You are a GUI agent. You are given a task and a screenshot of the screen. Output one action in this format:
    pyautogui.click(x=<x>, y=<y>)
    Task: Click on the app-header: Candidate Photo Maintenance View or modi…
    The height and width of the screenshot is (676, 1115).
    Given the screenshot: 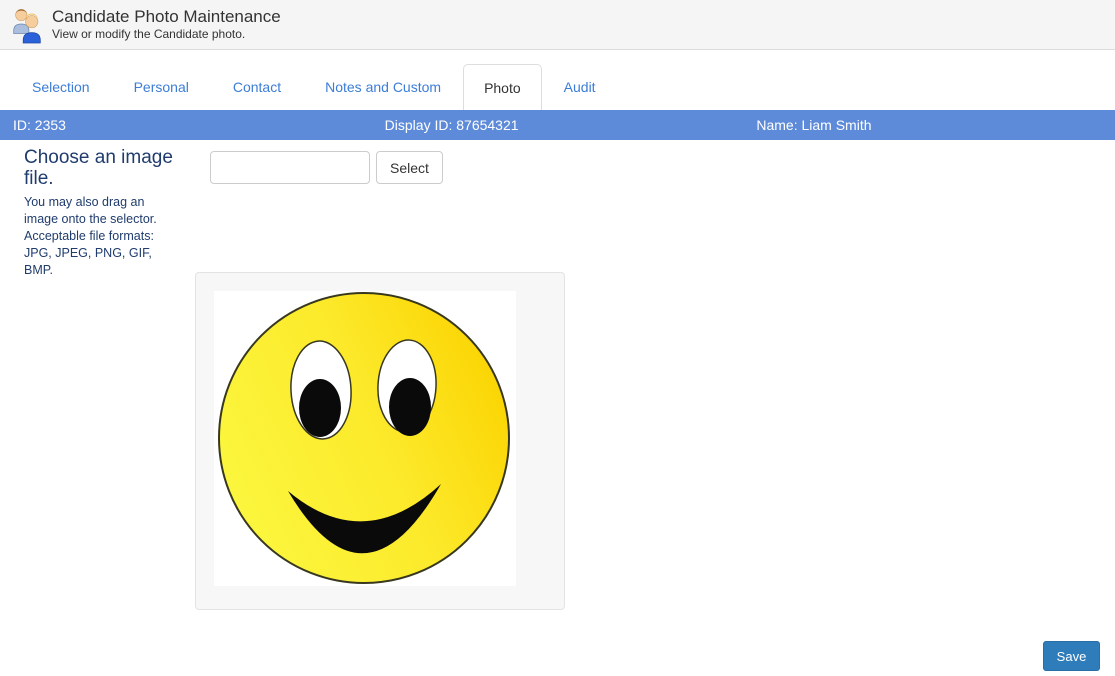 What is the action you would take?
    pyautogui.click(x=557, y=25)
    